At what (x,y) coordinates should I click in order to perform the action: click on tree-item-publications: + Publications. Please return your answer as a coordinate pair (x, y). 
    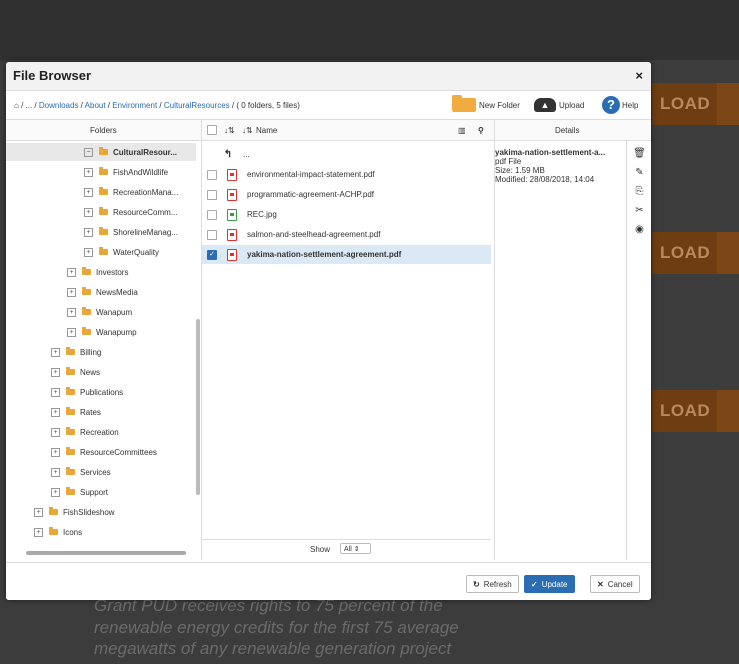
    Looking at the image, I should click on (87, 392).